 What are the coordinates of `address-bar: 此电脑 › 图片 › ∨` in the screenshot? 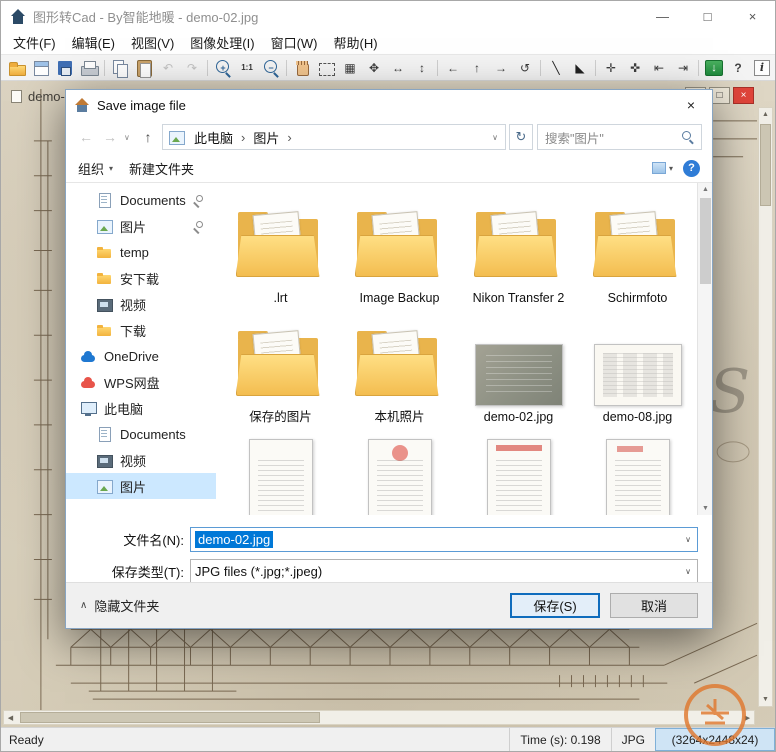 It's located at (334, 137).